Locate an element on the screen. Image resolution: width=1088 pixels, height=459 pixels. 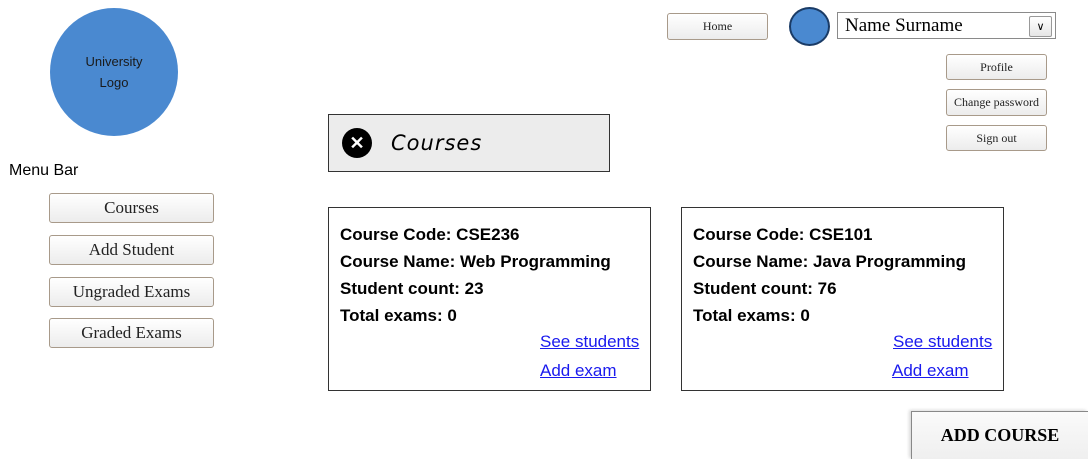
logo-text-line1: University is located at coordinates (114, 61).